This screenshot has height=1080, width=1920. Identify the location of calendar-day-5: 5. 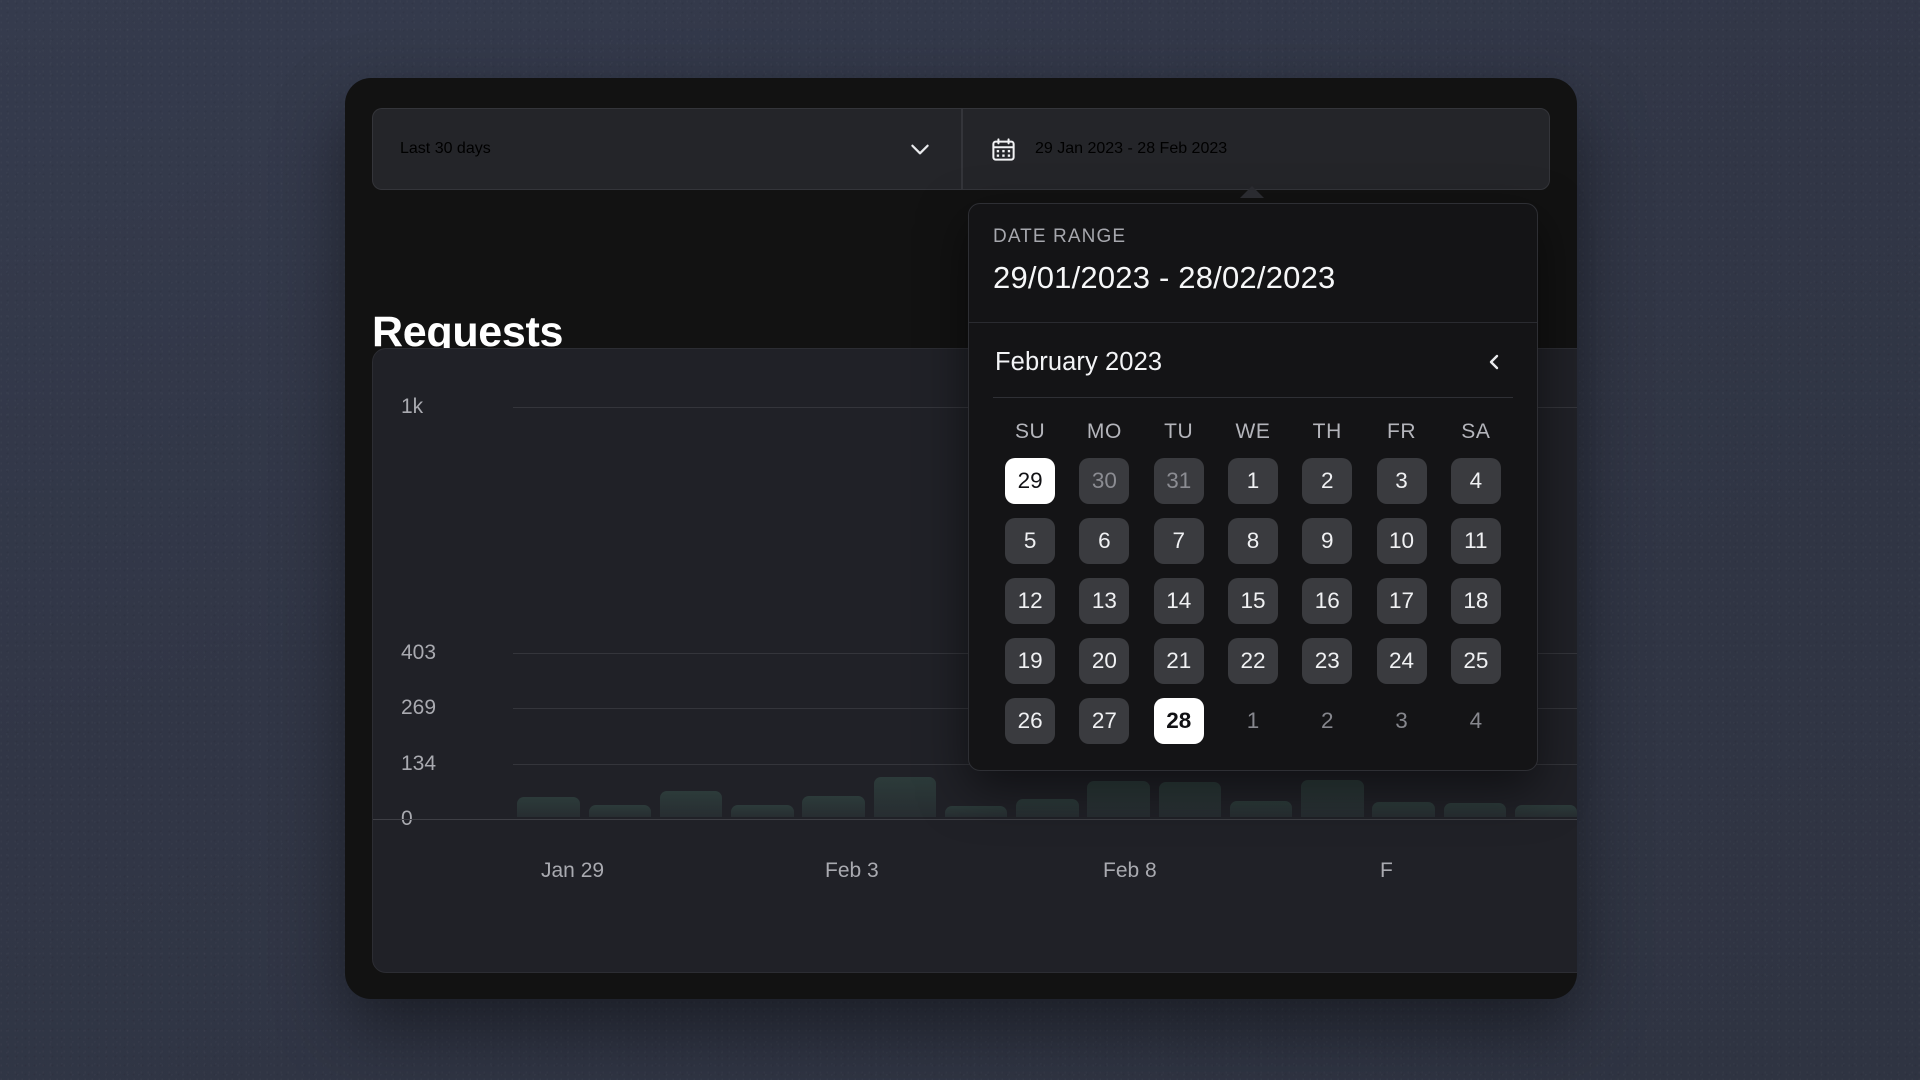
(1030, 541).